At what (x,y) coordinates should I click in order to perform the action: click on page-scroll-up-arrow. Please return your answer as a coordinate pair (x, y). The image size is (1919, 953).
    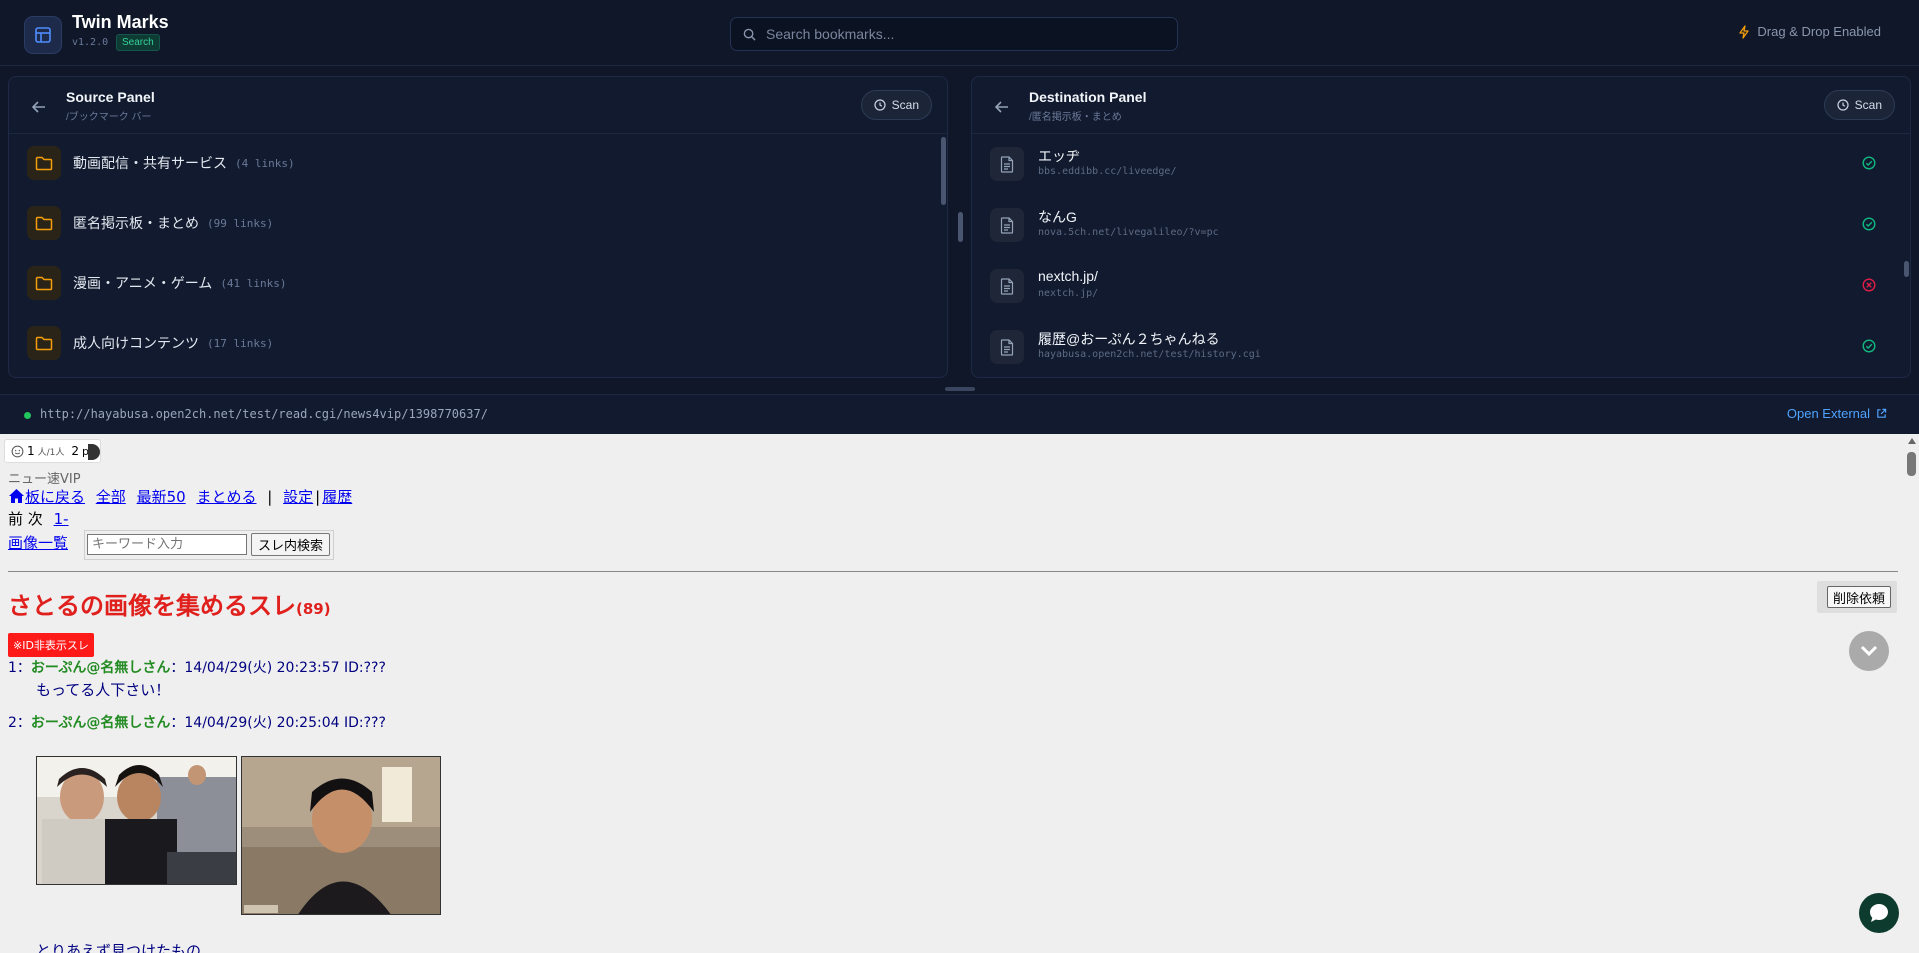
    Looking at the image, I should click on (1912, 441).